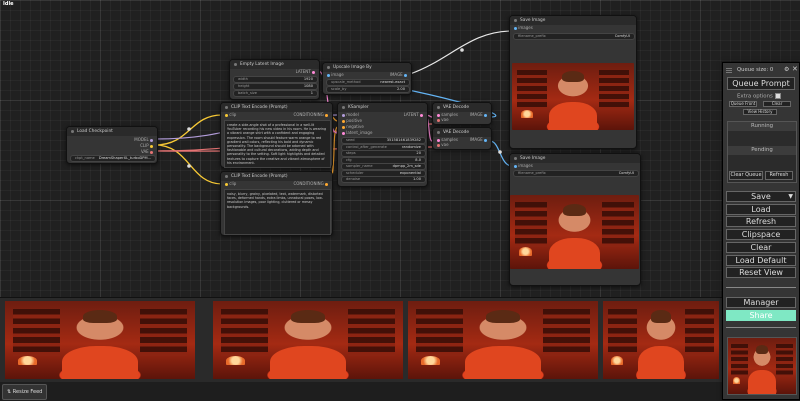 The width and height of the screenshot is (800, 401). Describe the element at coordinates (761, 315) in the screenshot. I see `share-button: Share` at that location.